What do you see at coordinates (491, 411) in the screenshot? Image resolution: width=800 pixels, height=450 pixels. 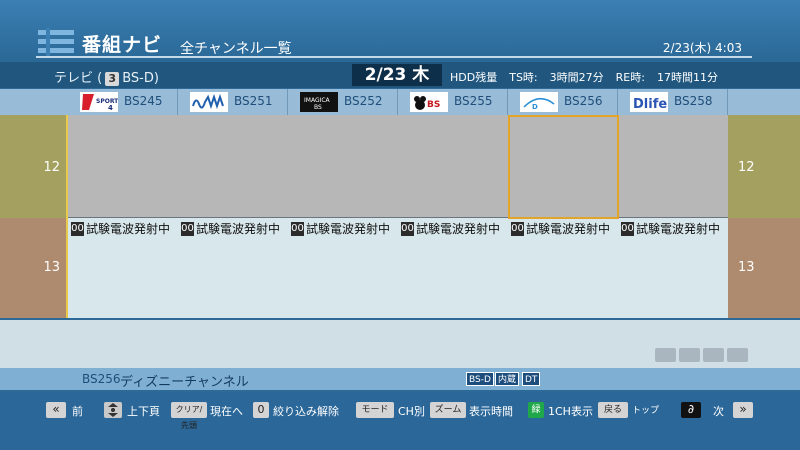 I see `display-time-label: 表示時間` at bounding box center [491, 411].